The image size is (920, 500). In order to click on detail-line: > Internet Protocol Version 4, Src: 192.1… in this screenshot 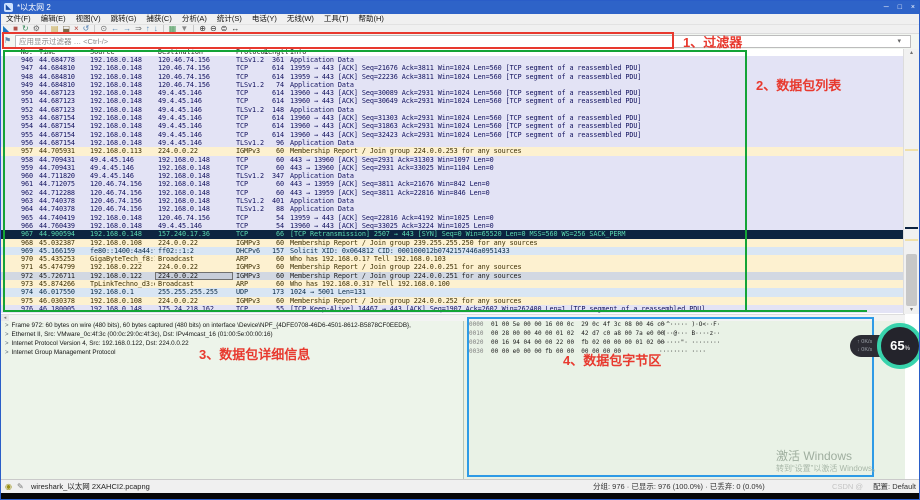, I will do `click(232, 343)`.